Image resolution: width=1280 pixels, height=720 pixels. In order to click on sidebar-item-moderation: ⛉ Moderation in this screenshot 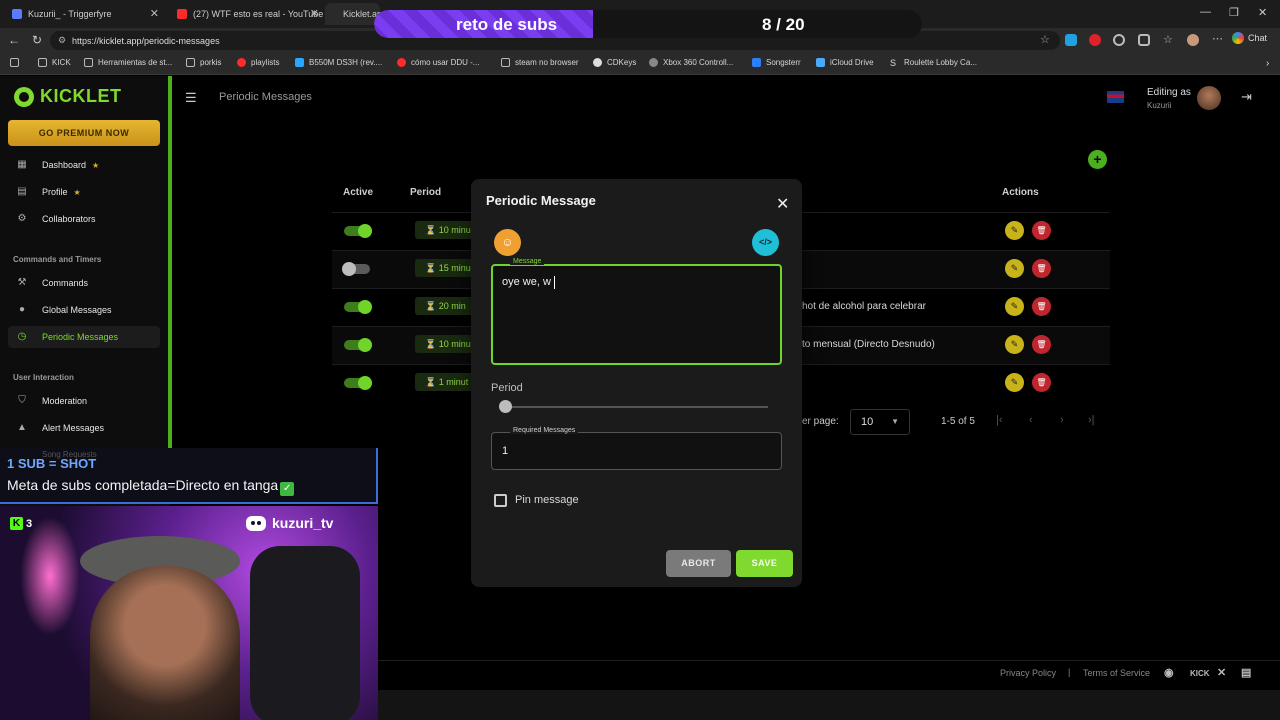, I will do `click(84, 401)`.